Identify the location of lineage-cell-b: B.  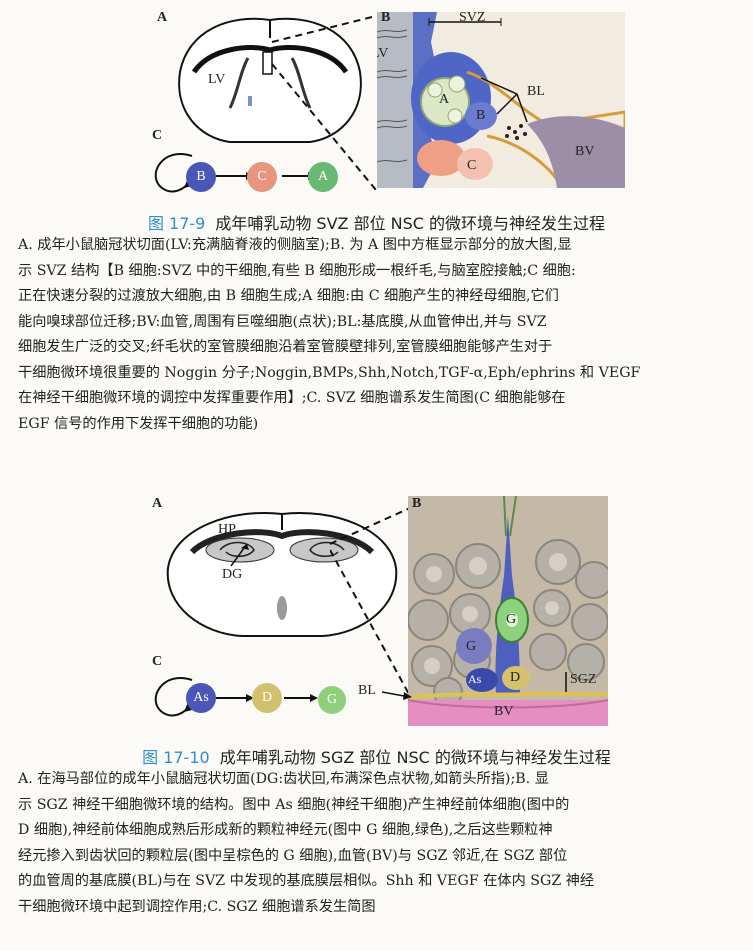
(201, 177).